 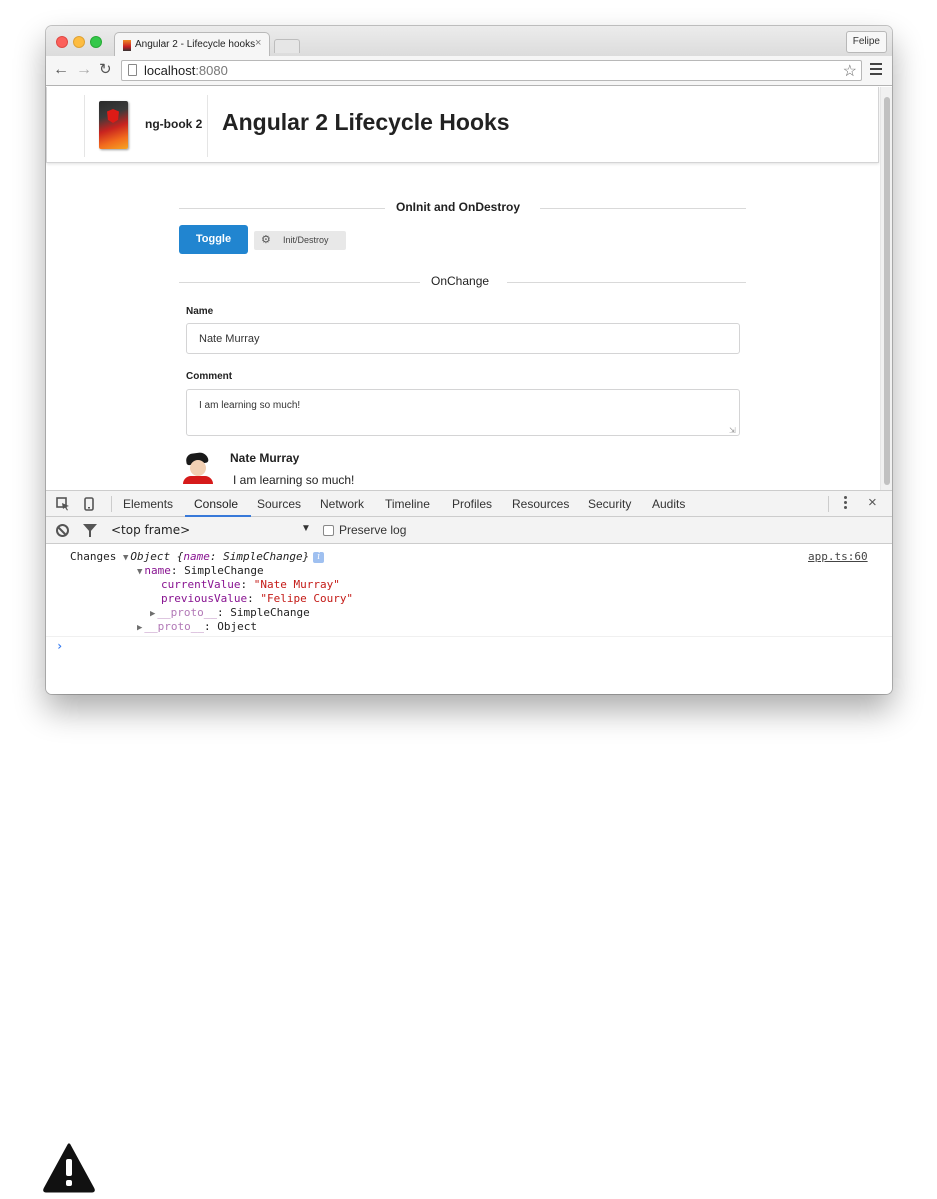 I want to click on console-log-label: Changes, so click(x=93, y=556).